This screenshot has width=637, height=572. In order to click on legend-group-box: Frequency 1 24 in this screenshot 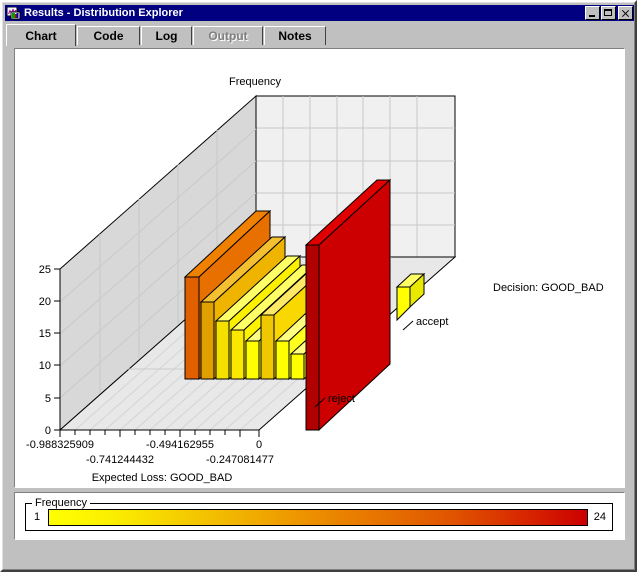, I will do `click(319, 514)`.